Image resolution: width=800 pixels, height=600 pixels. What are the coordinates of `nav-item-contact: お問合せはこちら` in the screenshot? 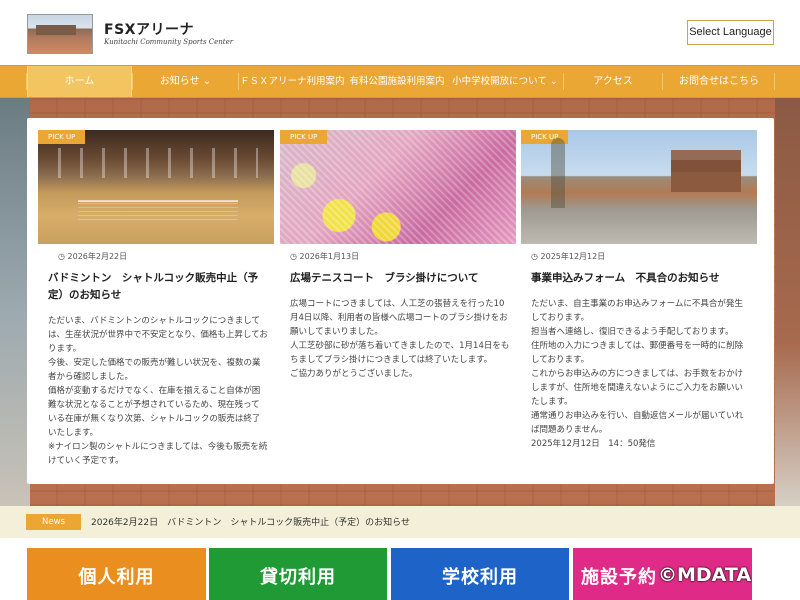 It's located at (719, 81).